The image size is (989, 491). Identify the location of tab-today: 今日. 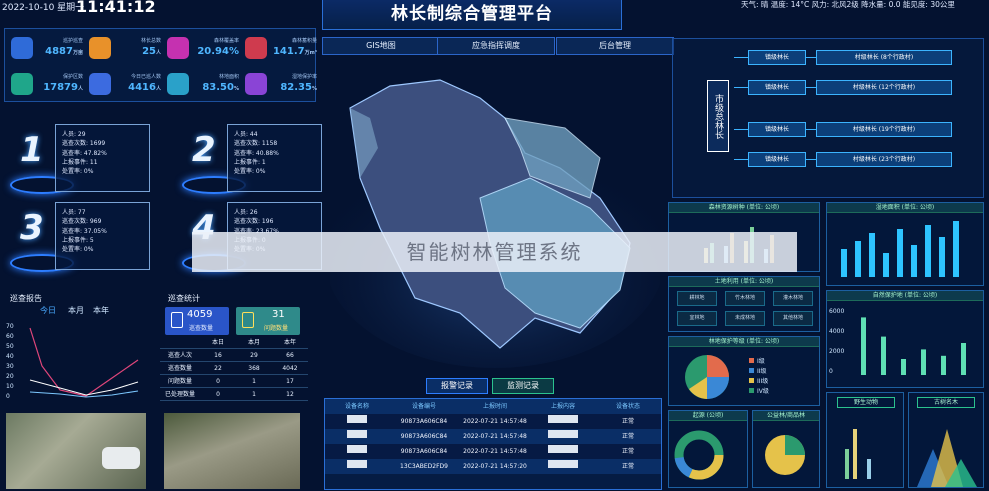
(48, 310).